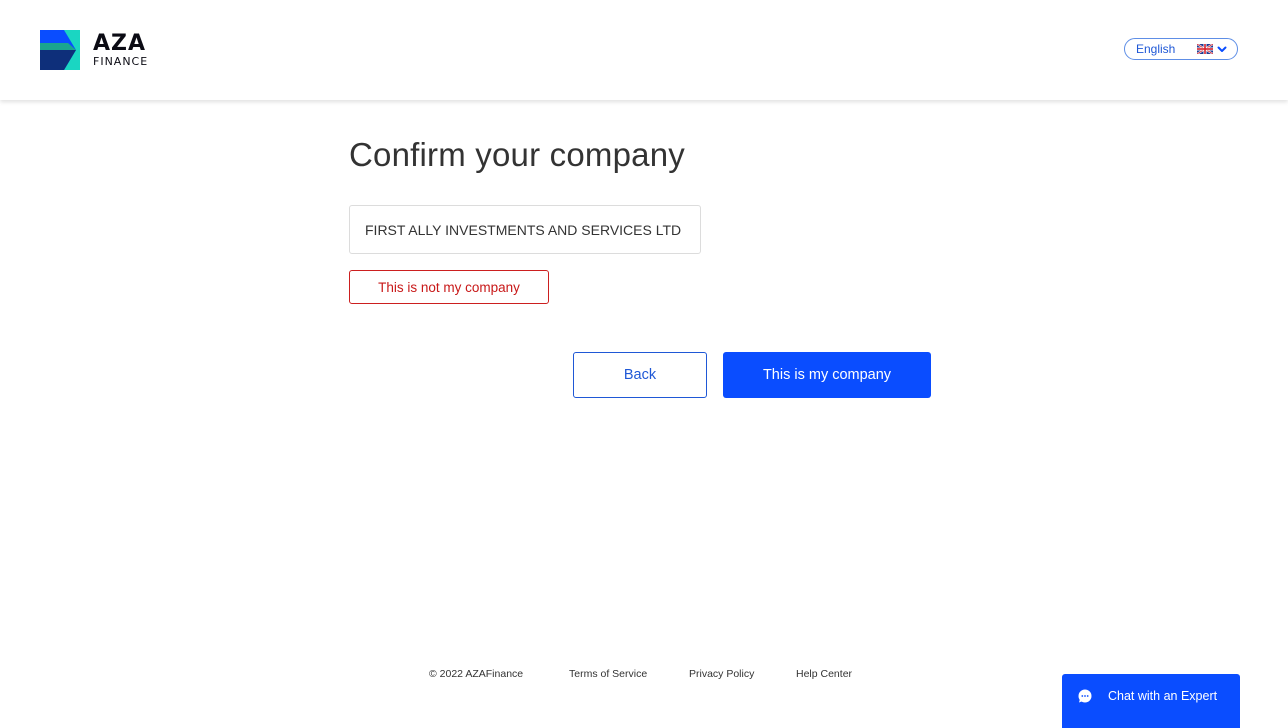 This screenshot has height=728, width=1288. What do you see at coordinates (608, 674) in the screenshot?
I see `footer-link-terms: Terms of Service` at bounding box center [608, 674].